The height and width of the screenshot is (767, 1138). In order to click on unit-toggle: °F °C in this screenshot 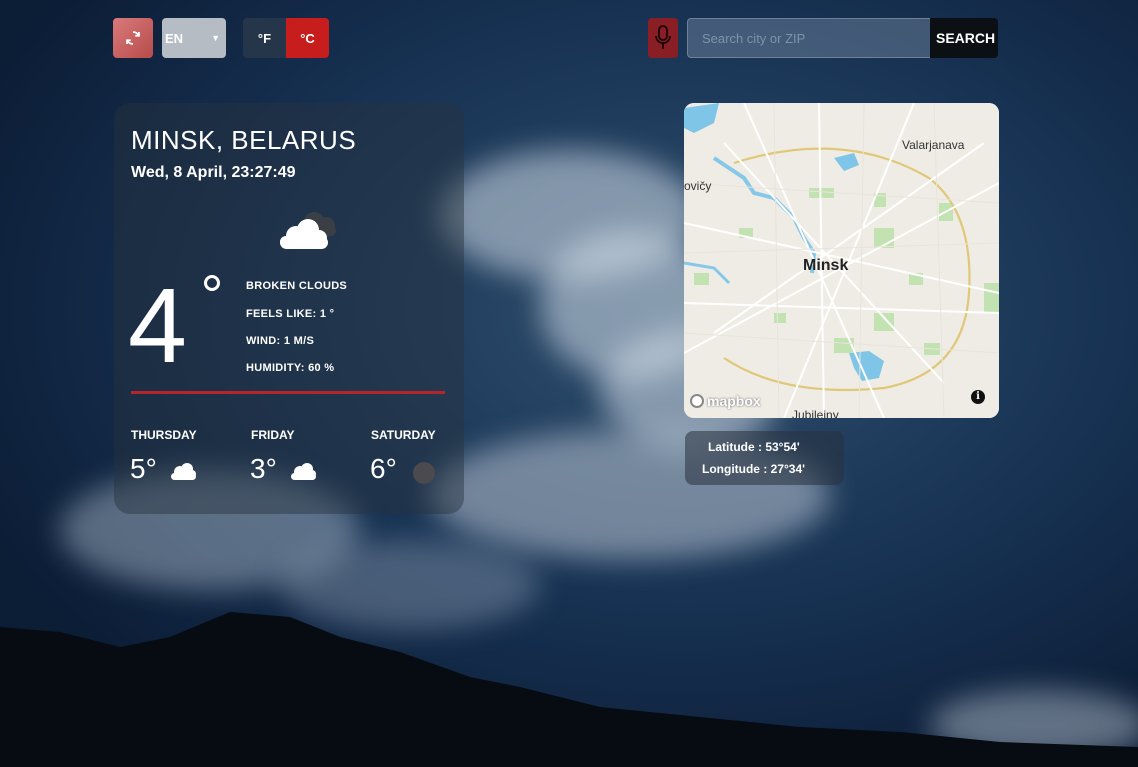, I will do `click(286, 38)`.